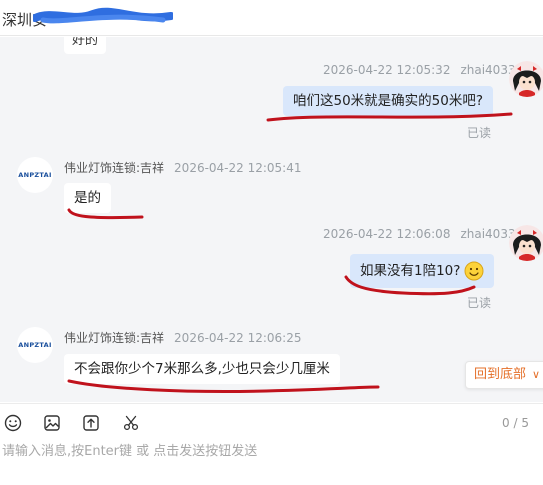 The image size is (543, 485). Describe the element at coordinates (387, 234) in the screenshot. I see `timestamp: 2026-04-22 12:06:08` at that location.